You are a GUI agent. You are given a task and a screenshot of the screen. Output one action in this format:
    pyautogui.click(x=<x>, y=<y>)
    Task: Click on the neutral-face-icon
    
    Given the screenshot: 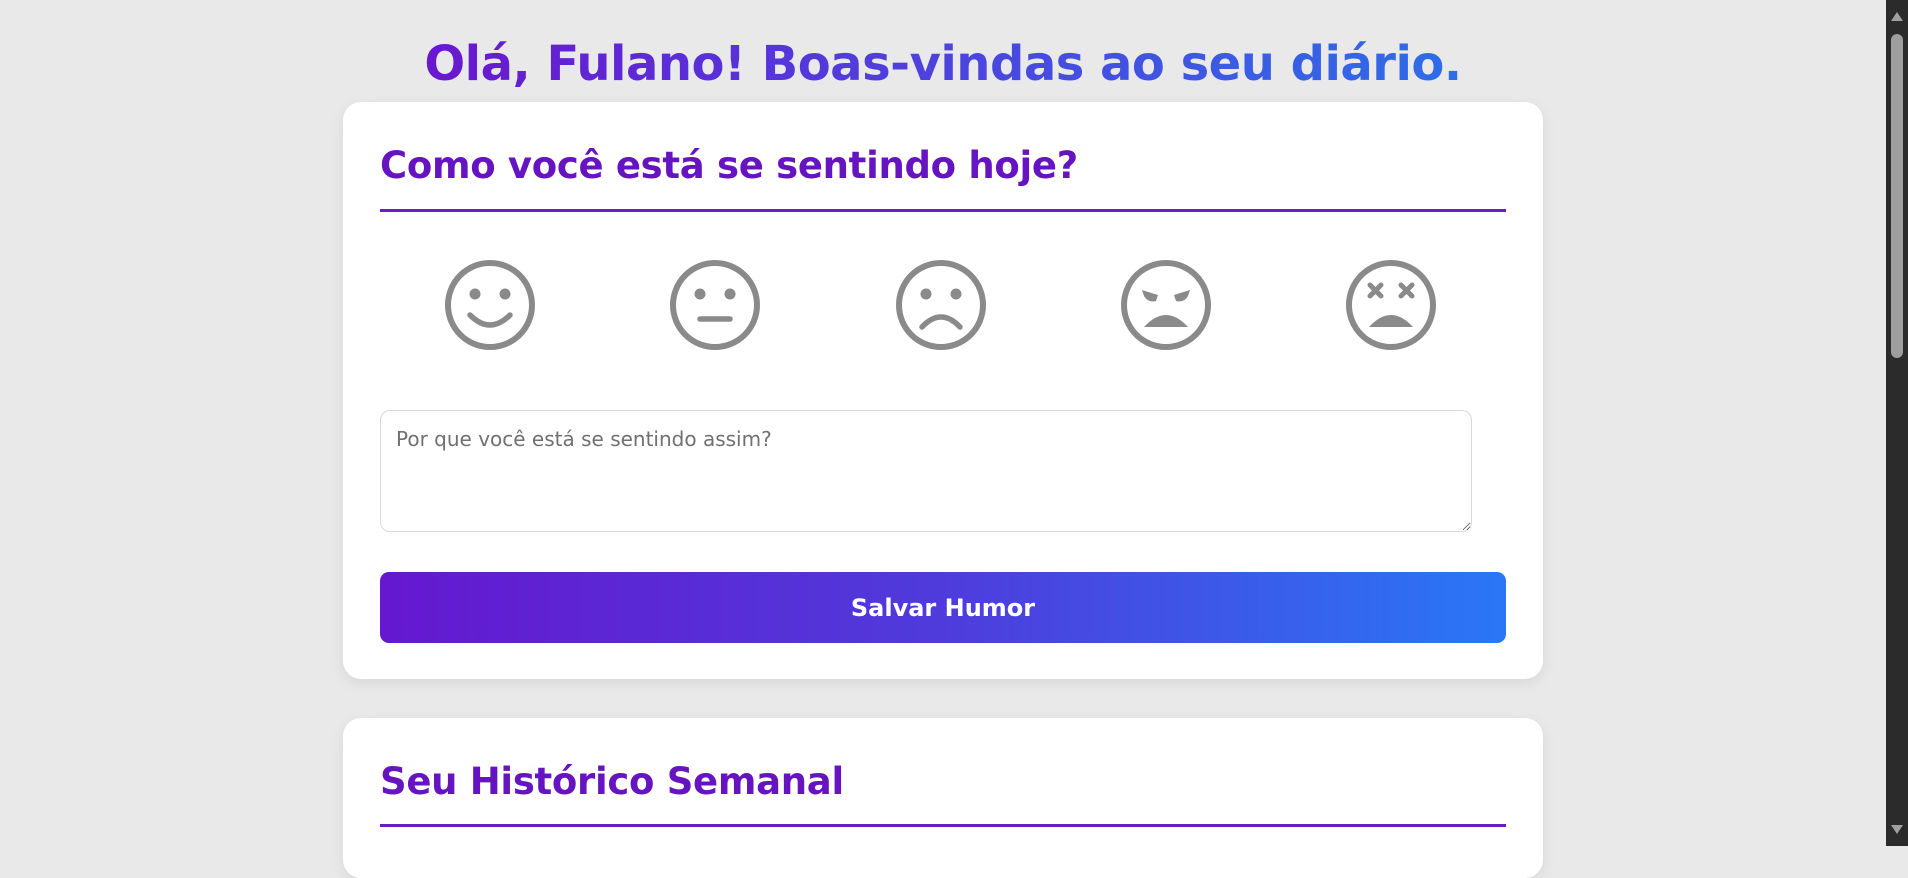 What is the action you would take?
    pyautogui.click(x=715, y=305)
    